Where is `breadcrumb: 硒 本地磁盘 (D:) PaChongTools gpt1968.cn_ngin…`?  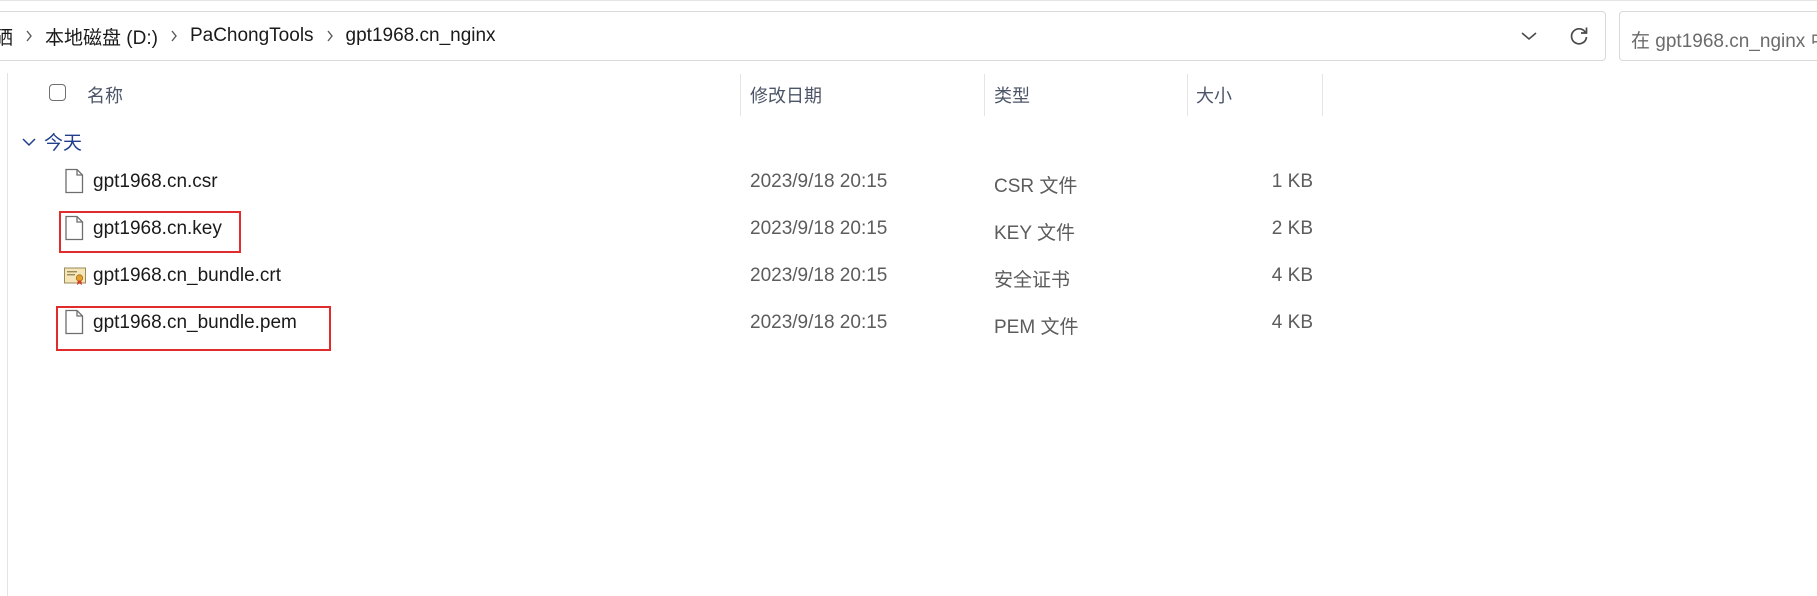
breadcrumb: 硒 本地磁盘 (D:) PaChongTools gpt1968.cn_ngin… is located at coordinates (250, 36).